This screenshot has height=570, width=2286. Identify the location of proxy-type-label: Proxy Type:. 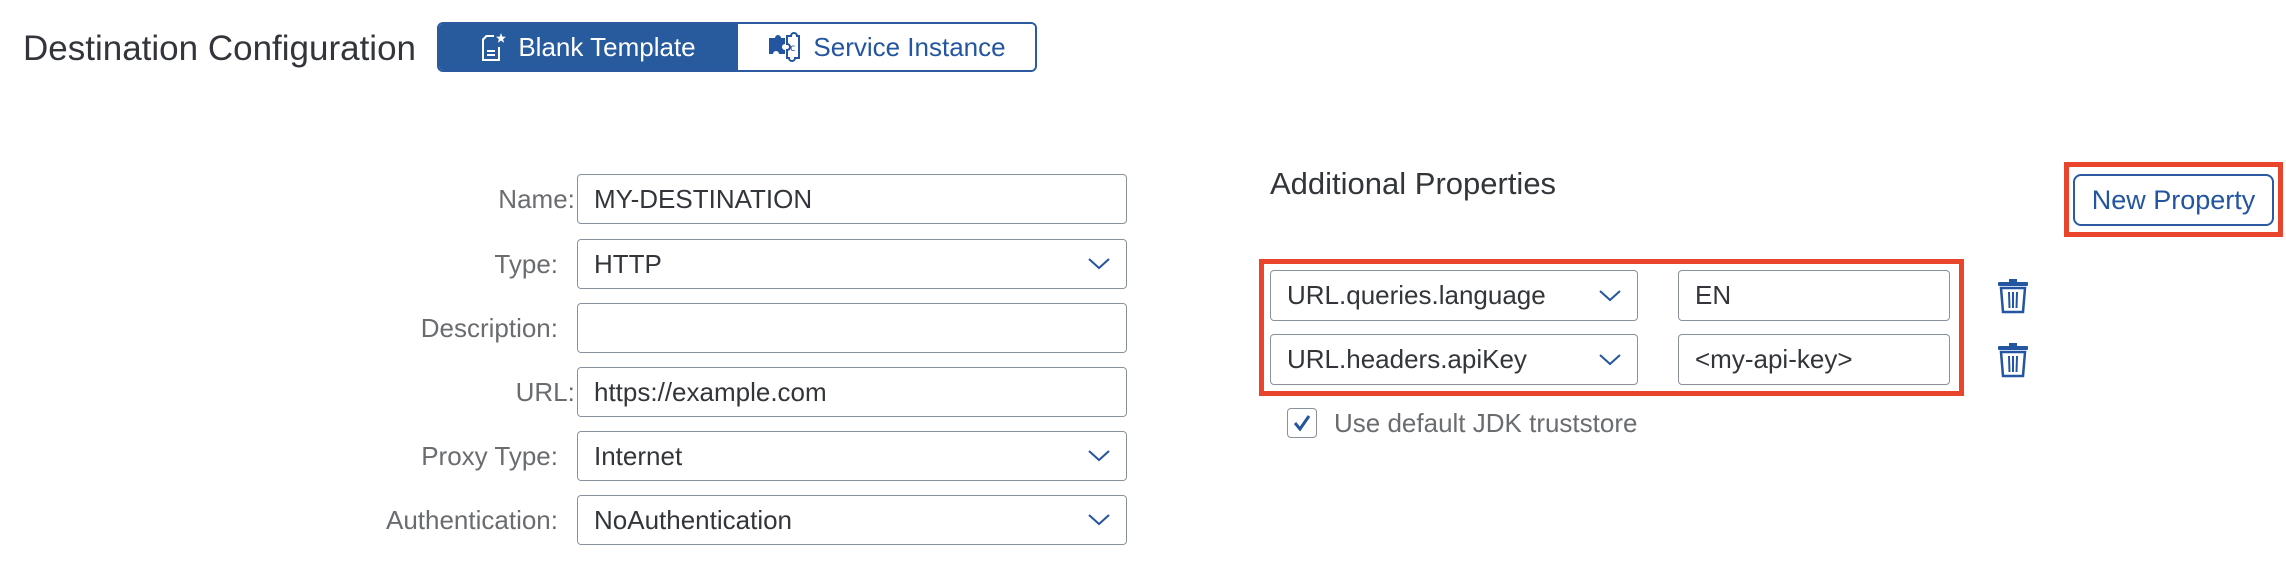
(489, 456).